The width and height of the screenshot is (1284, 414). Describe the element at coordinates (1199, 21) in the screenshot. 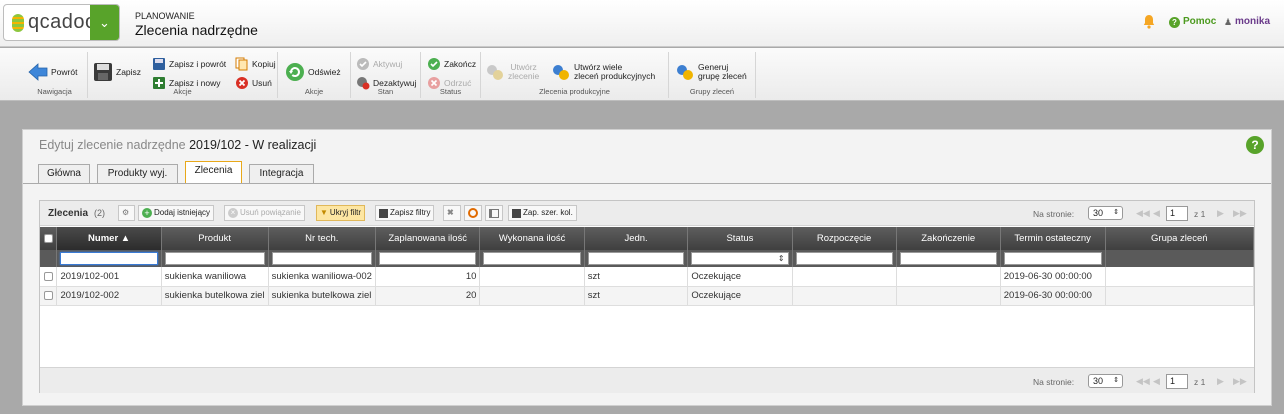

I see `help-link: Pomoc` at that location.